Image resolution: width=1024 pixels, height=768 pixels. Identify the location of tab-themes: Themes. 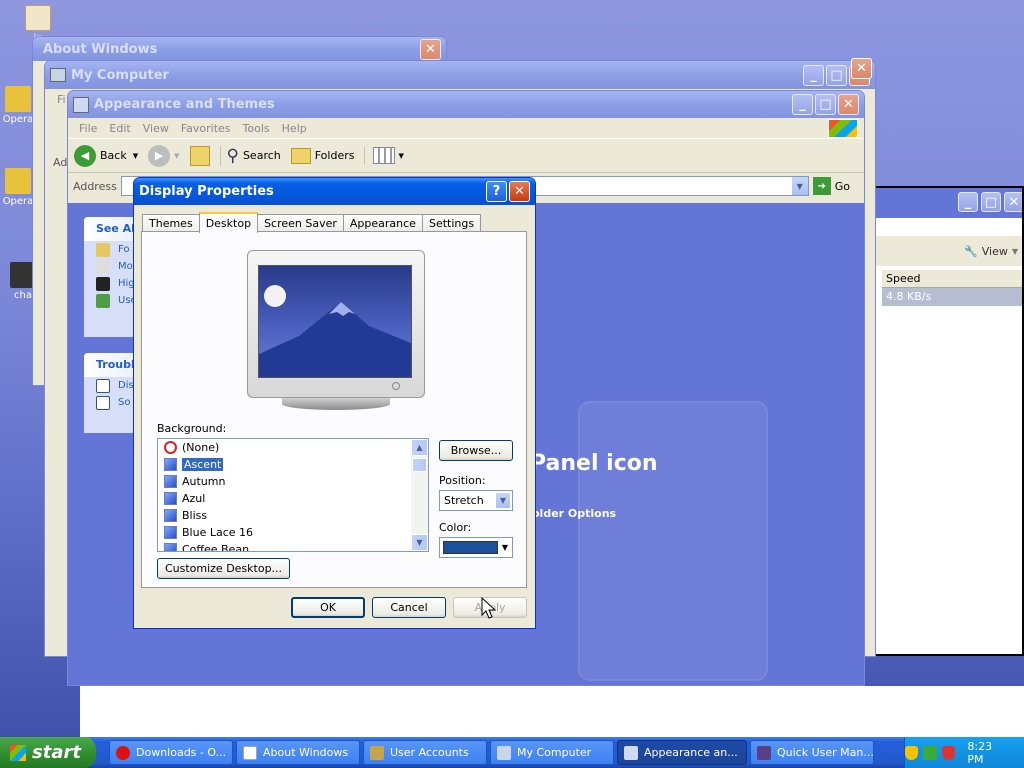
(171, 223).